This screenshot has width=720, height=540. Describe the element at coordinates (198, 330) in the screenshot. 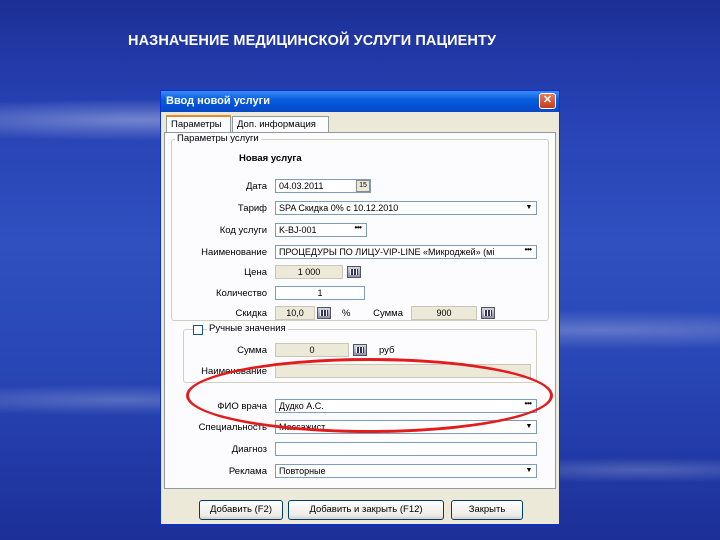

I see `manual-values-checkbox` at that location.